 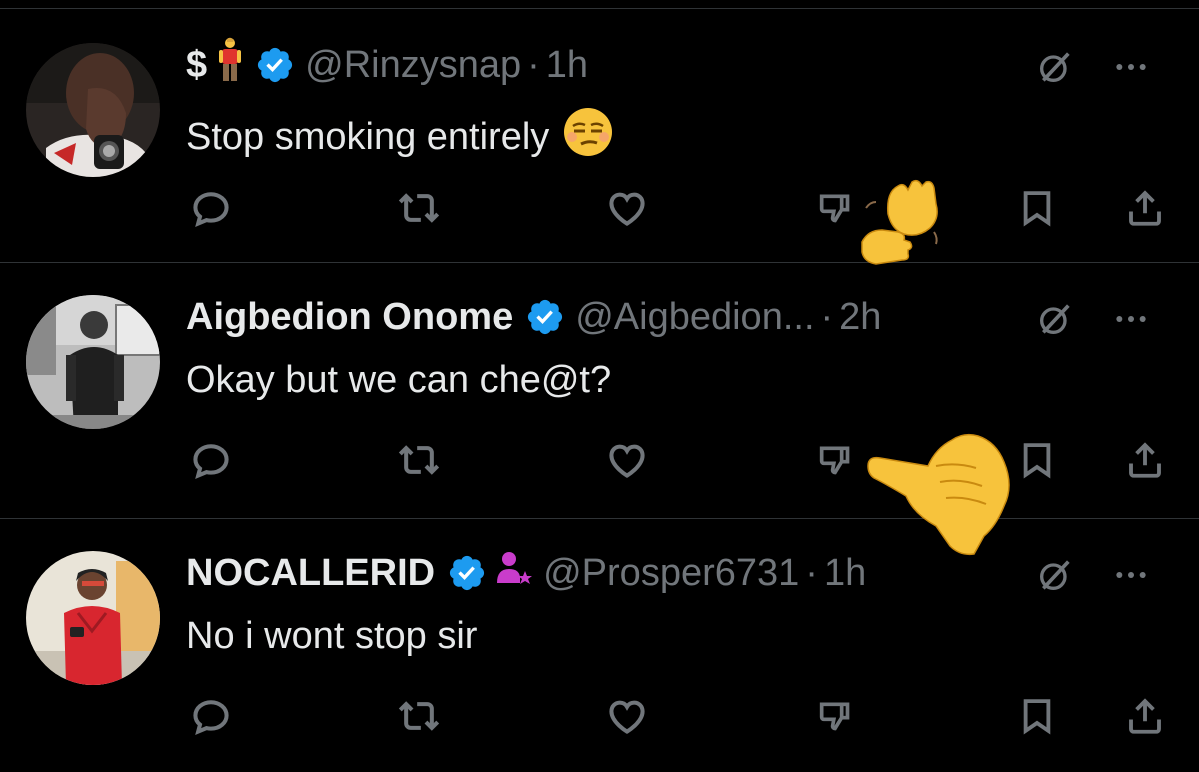 I want to click on timestamp: 2h, so click(x=860, y=317).